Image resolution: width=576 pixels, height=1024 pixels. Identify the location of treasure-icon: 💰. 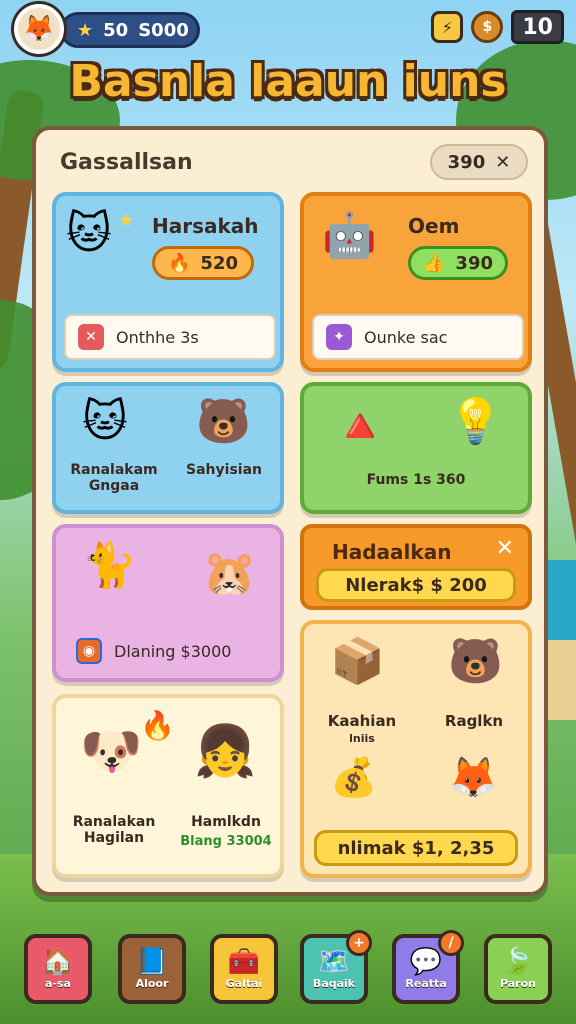
(354, 777).